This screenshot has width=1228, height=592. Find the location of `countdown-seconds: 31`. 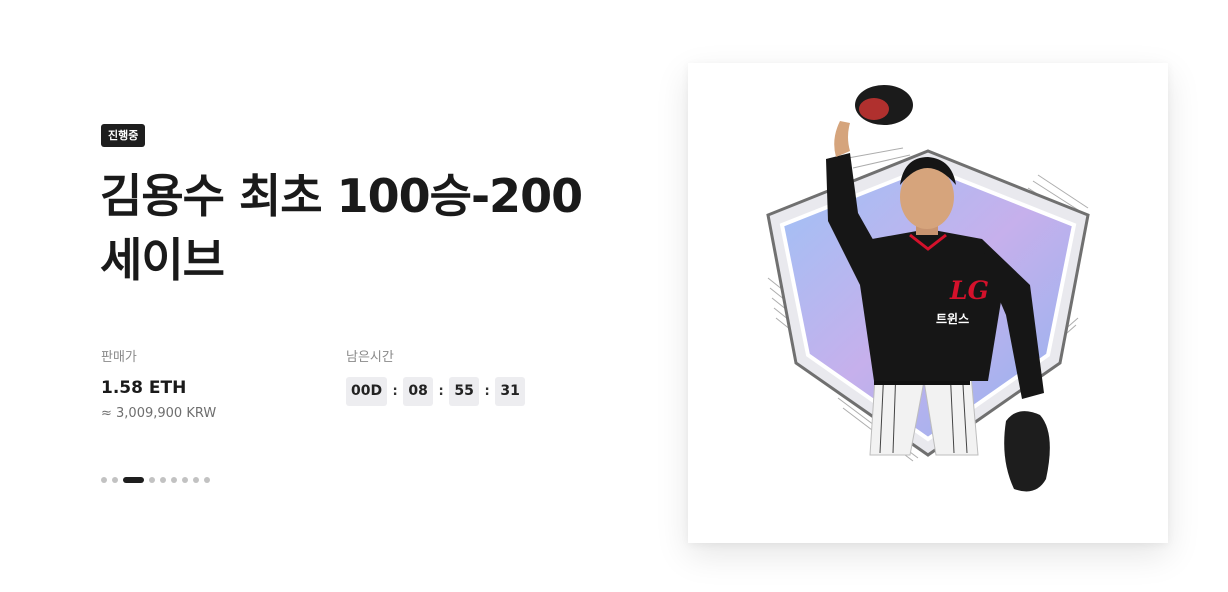

countdown-seconds: 31 is located at coordinates (510, 391).